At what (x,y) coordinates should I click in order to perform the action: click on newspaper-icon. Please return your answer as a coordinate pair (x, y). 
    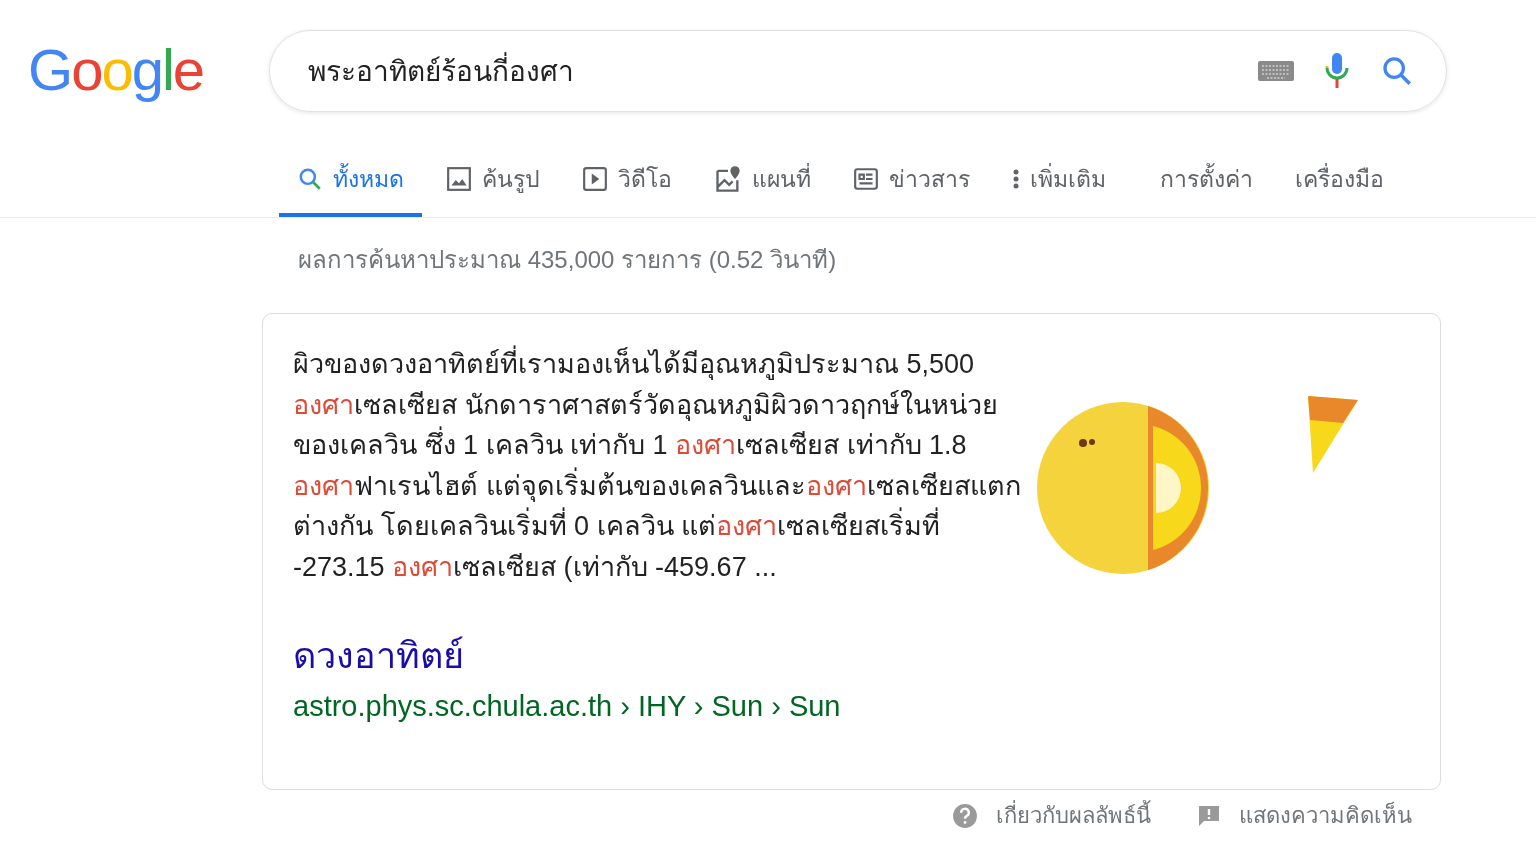
    Looking at the image, I should click on (866, 179).